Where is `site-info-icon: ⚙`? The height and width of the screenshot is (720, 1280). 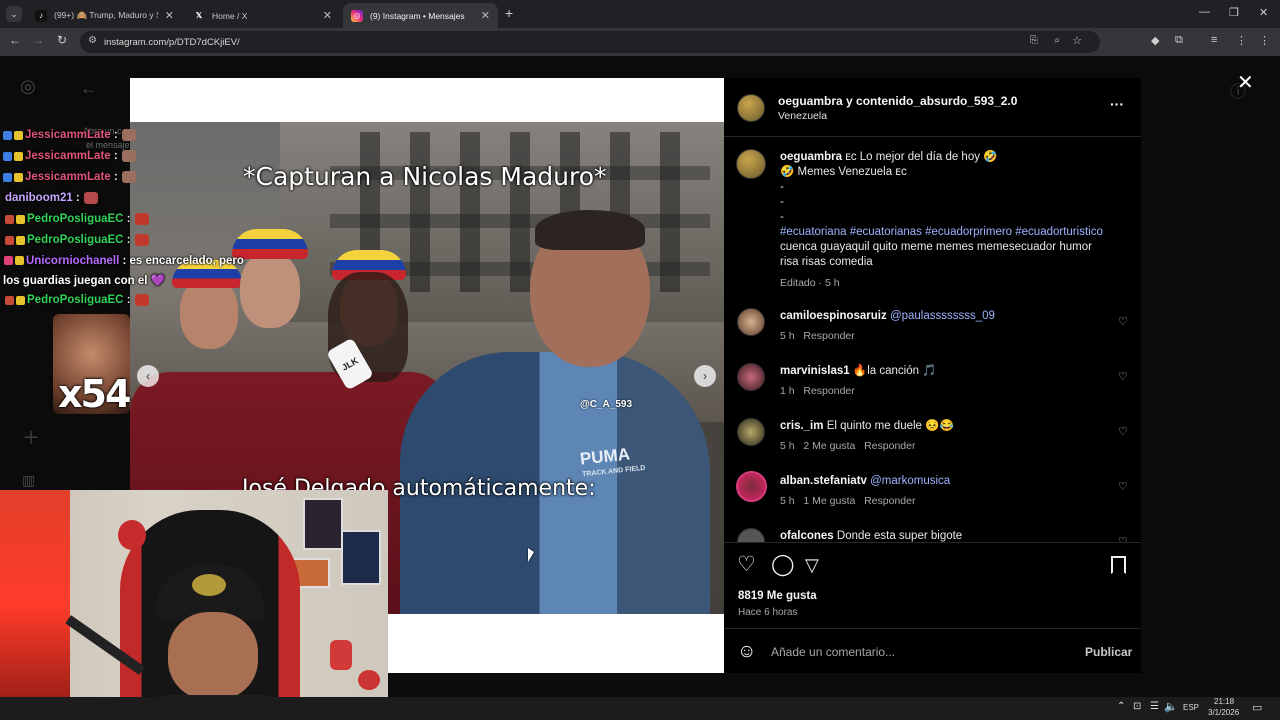 site-info-icon: ⚙ is located at coordinates (92, 40).